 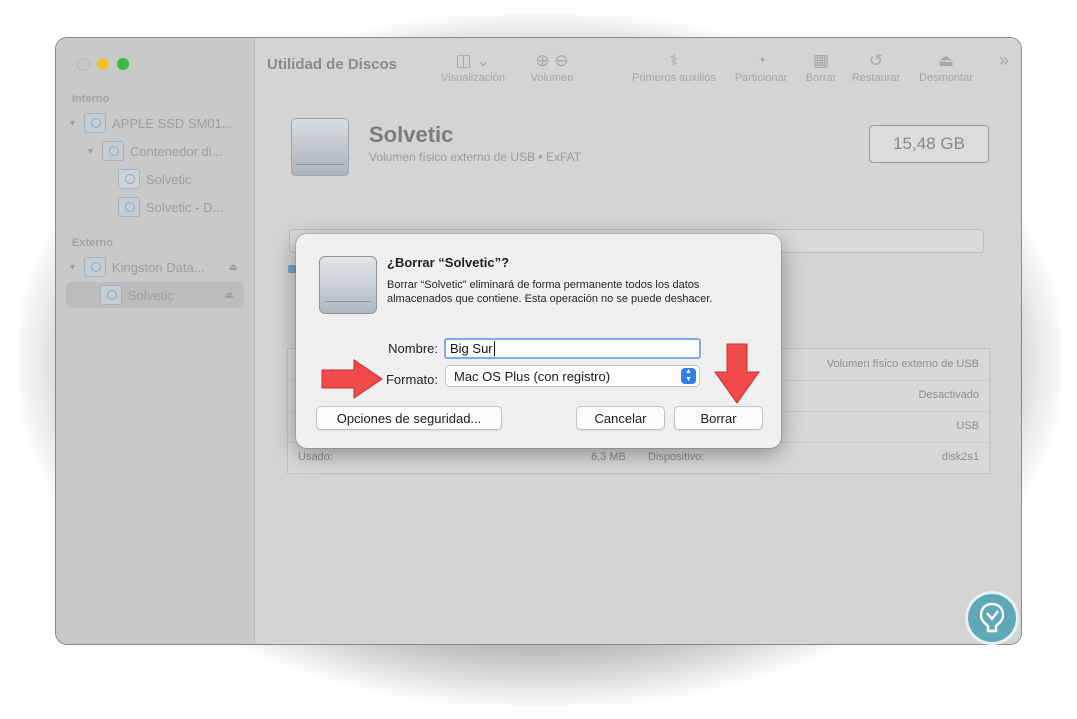 What do you see at coordinates (413, 348) in the screenshot?
I see `name-label: Nombre:` at bounding box center [413, 348].